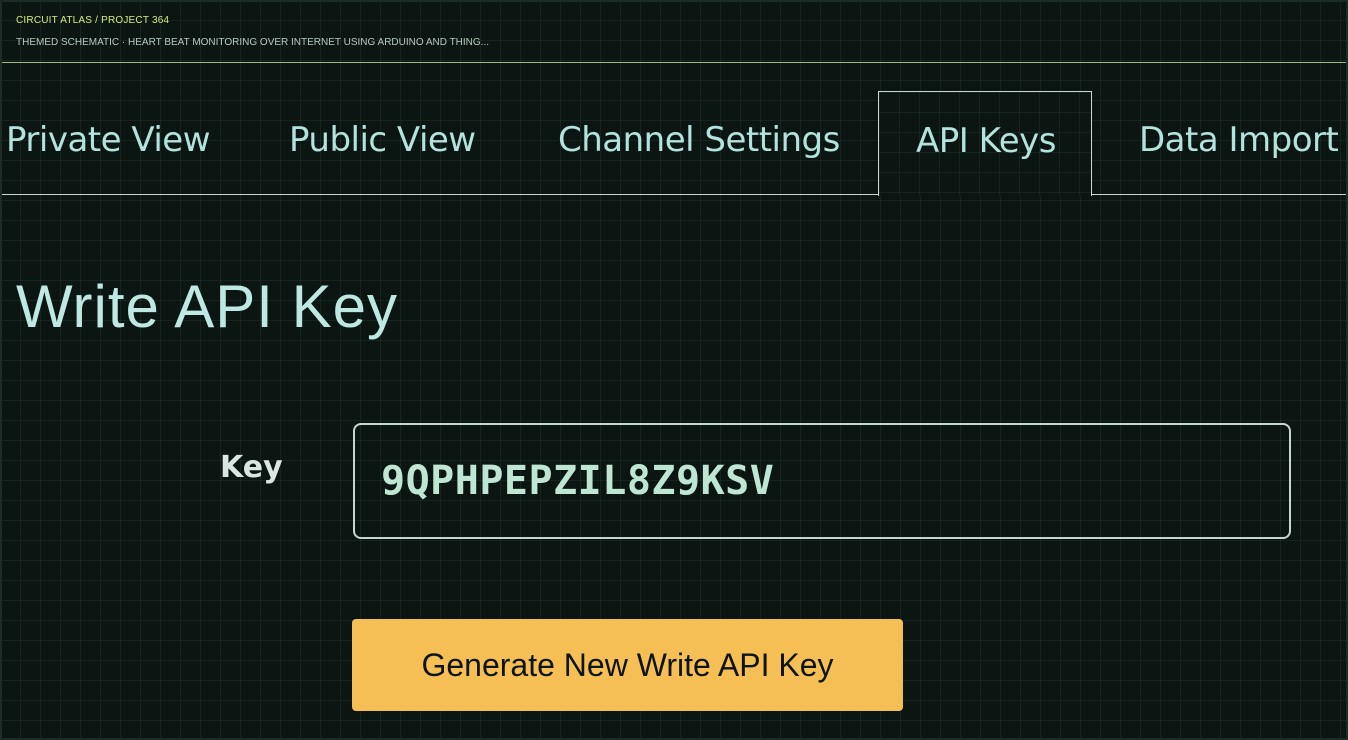  I want to click on tab-public-view: Public View, so click(382, 140).